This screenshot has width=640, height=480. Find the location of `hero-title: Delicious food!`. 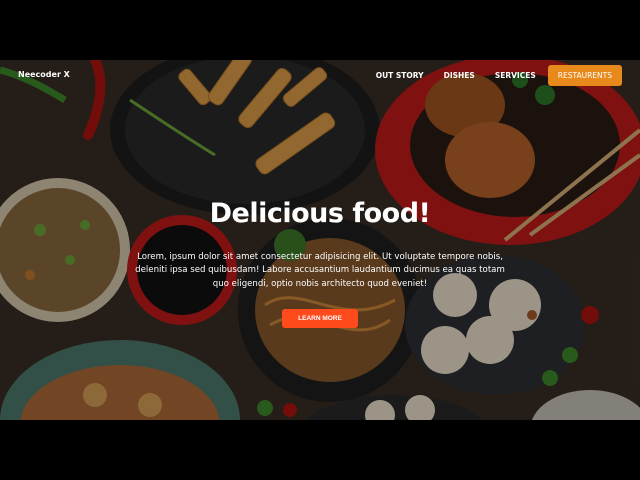

hero-title: Delicious food! is located at coordinates (320, 213).